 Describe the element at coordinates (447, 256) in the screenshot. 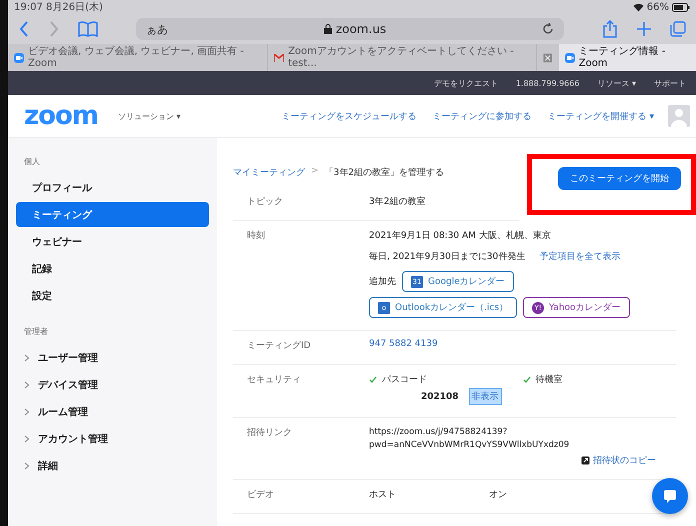

I see `recurrence-text: 毎日, 2021年9月30日までに30件発生` at that location.